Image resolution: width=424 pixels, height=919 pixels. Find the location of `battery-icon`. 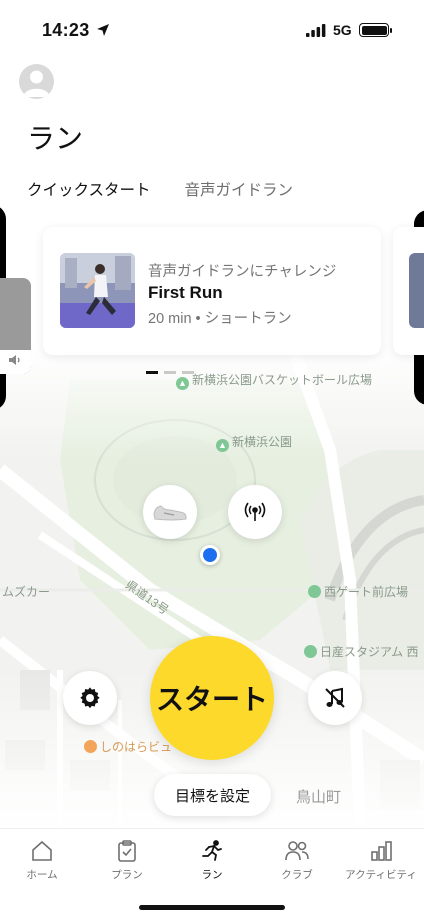

battery-icon is located at coordinates (374, 30).